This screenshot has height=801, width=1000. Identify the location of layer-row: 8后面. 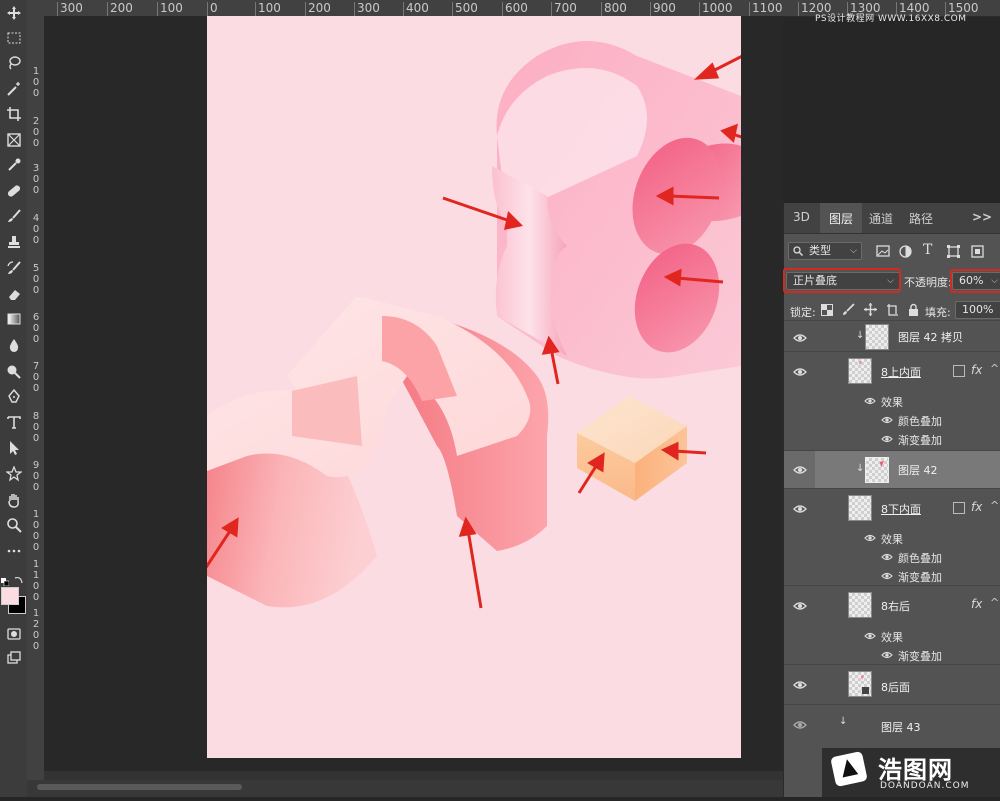
(892, 684).